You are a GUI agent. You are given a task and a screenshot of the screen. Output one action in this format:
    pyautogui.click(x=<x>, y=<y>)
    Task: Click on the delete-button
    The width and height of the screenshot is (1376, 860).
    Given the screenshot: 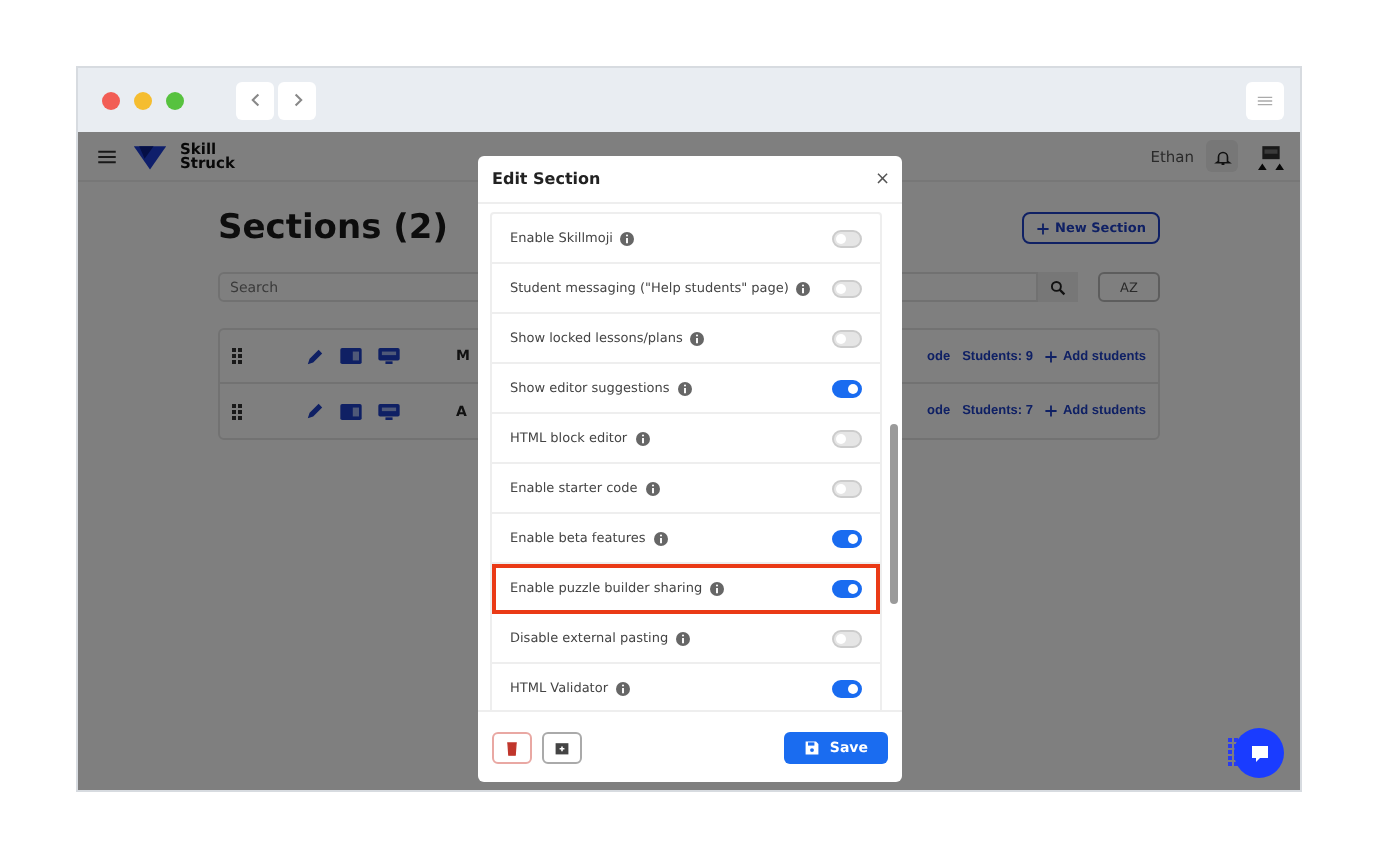 What is the action you would take?
    pyautogui.click(x=512, y=747)
    